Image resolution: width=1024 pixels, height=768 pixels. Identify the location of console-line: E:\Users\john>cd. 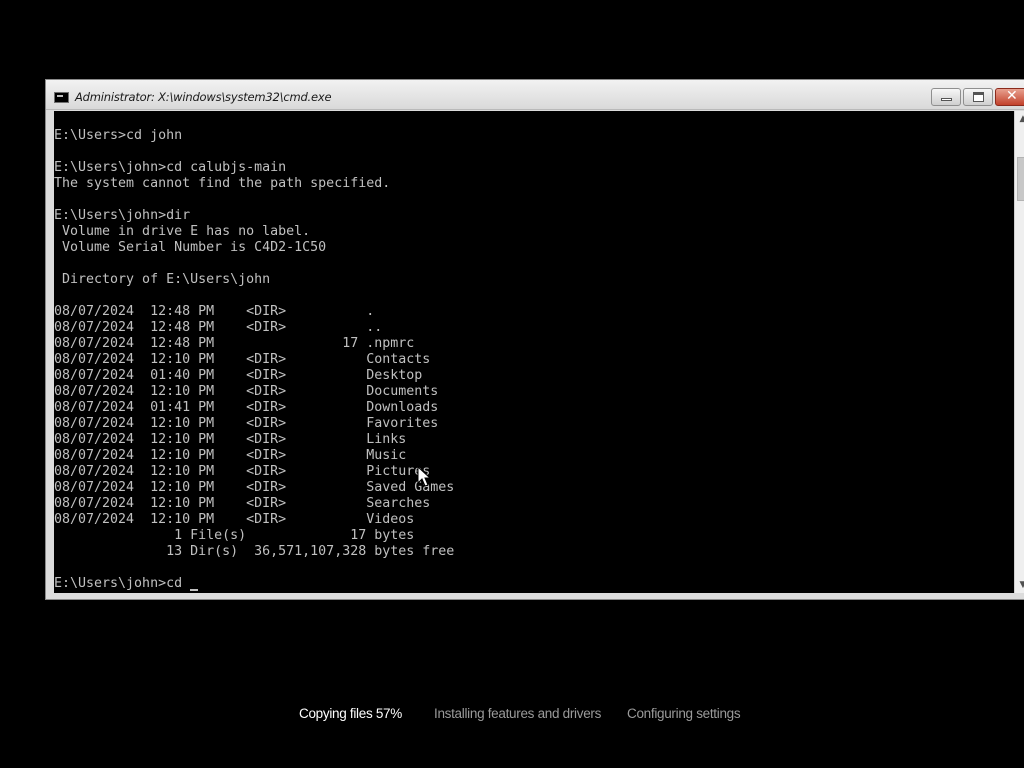
(122, 583).